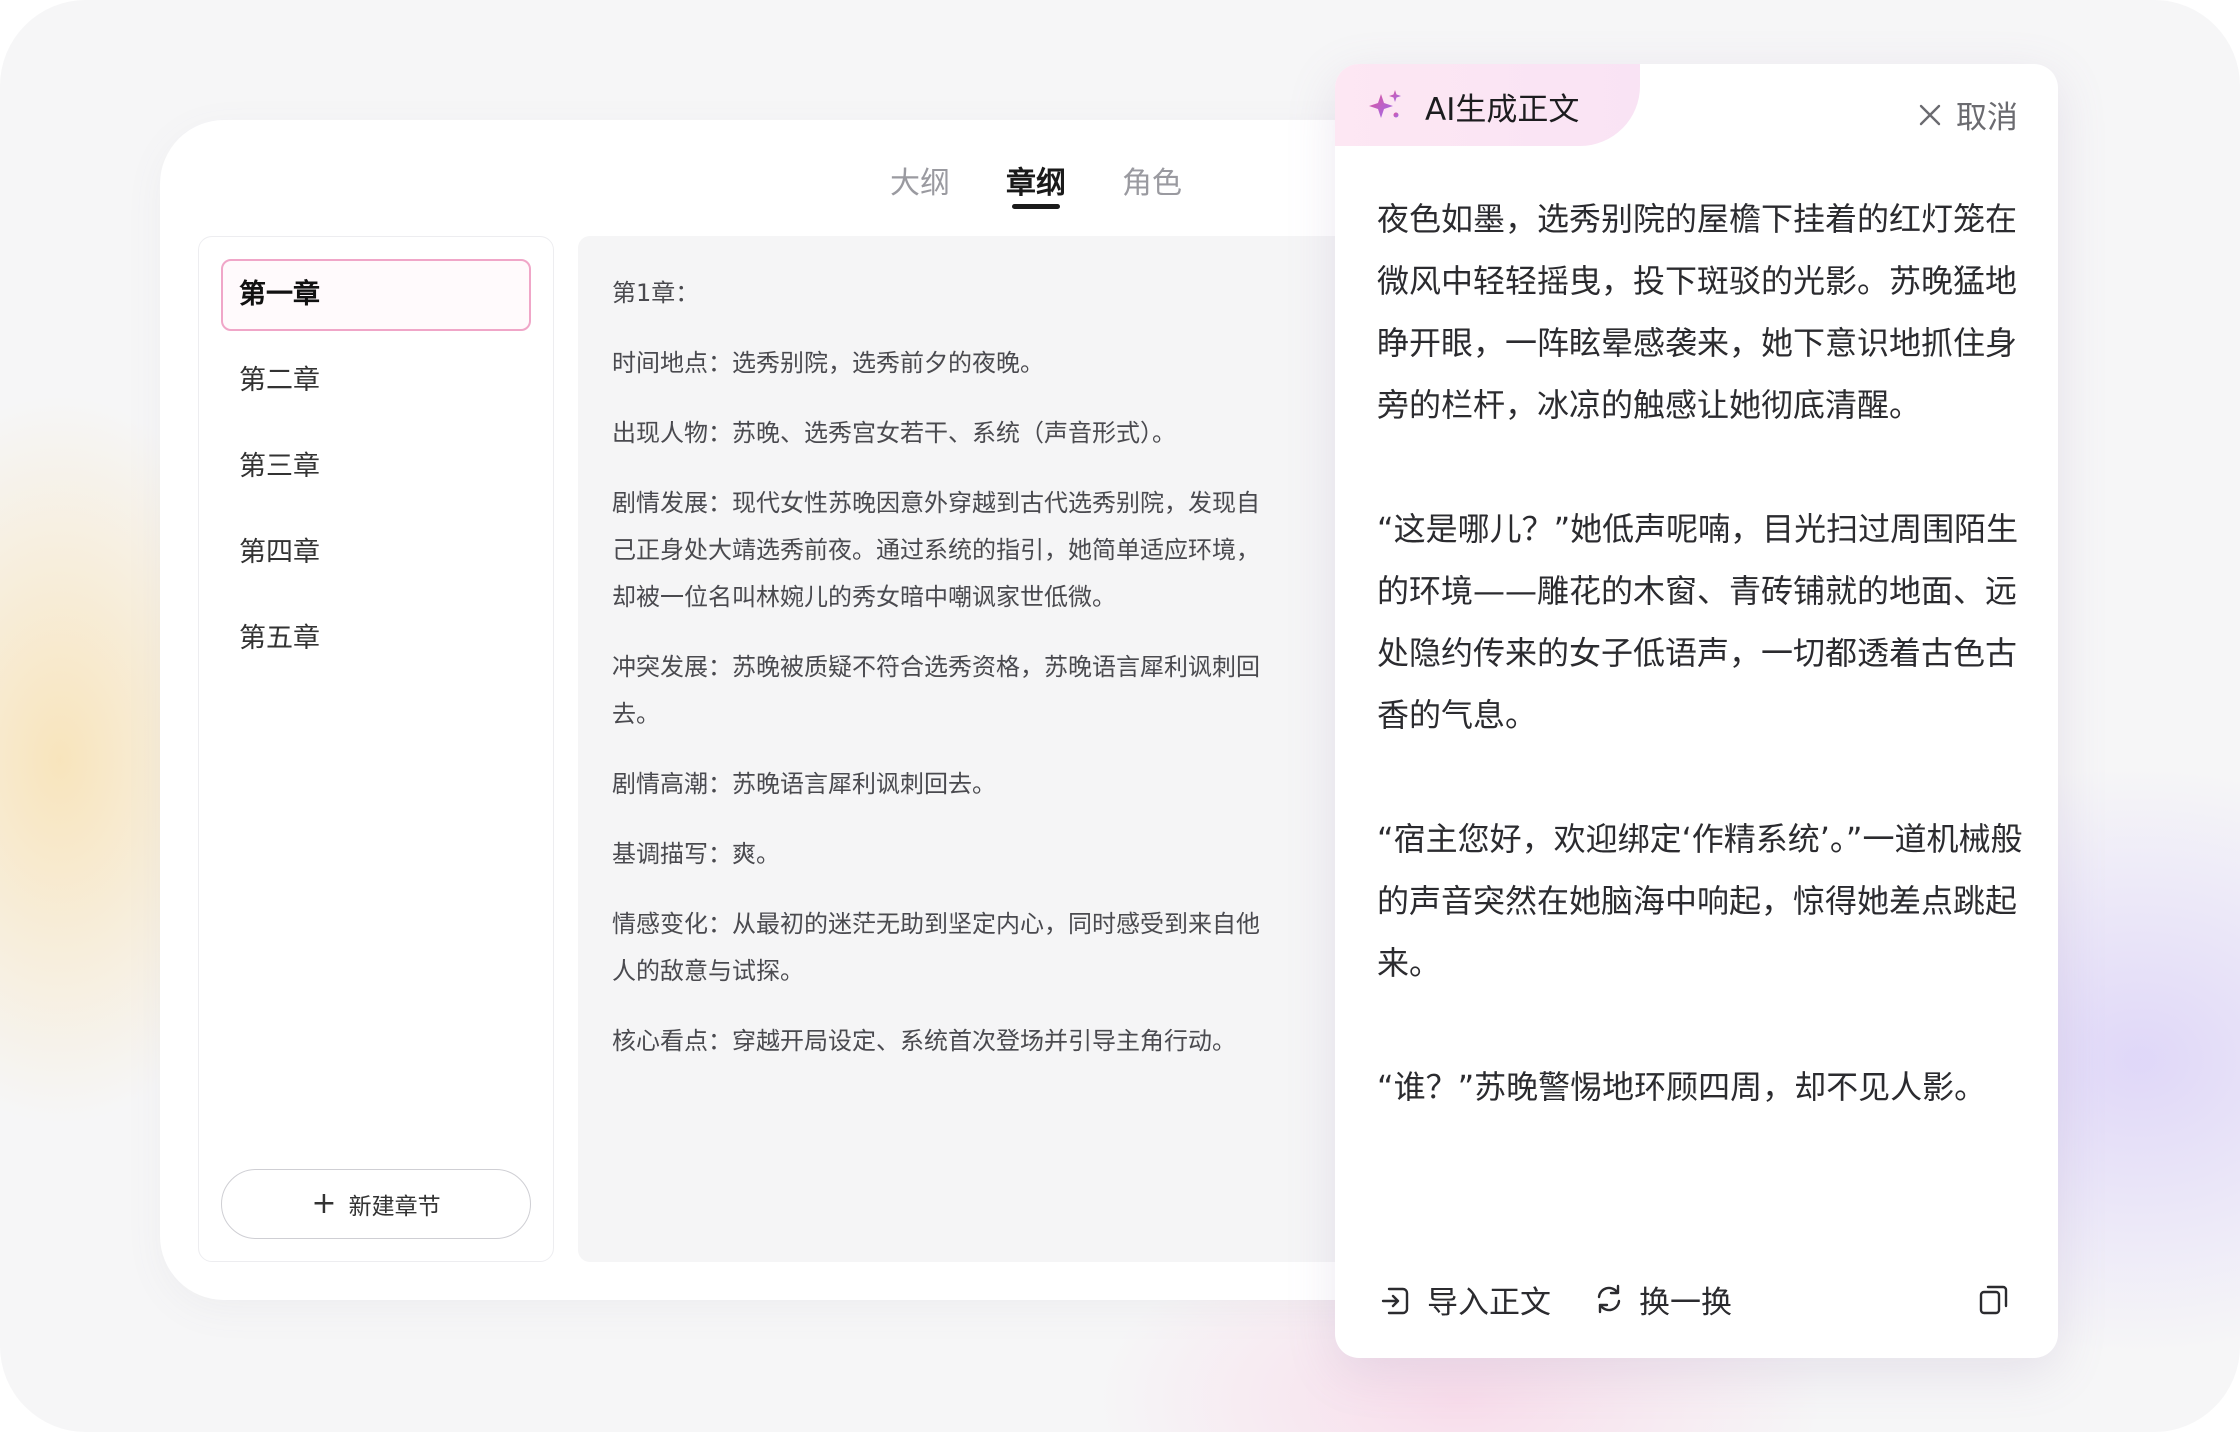 The width and height of the screenshot is (2240, 1432). I want to click on ai-panel-title: AI生成正文, so click(1502, 110).